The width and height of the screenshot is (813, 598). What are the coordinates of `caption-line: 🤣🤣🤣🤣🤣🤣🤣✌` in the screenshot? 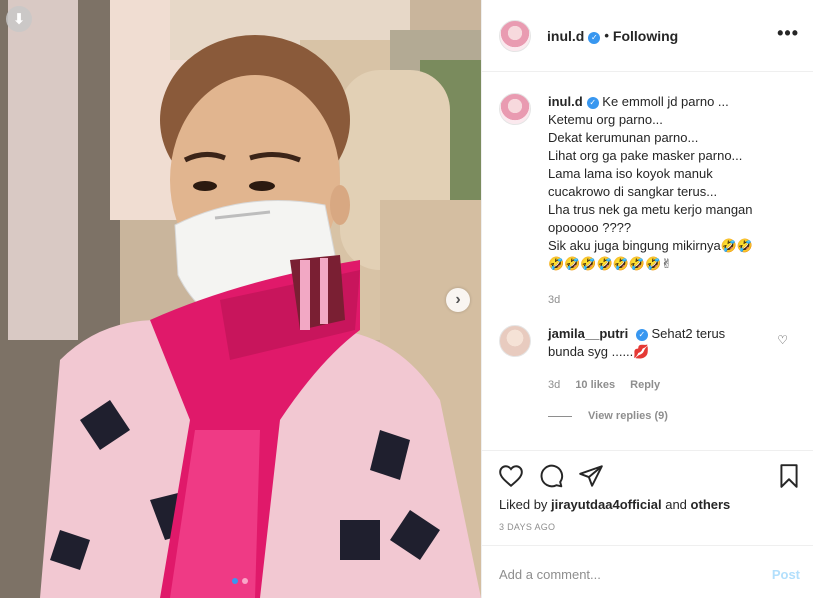 It's located at (610, 263).